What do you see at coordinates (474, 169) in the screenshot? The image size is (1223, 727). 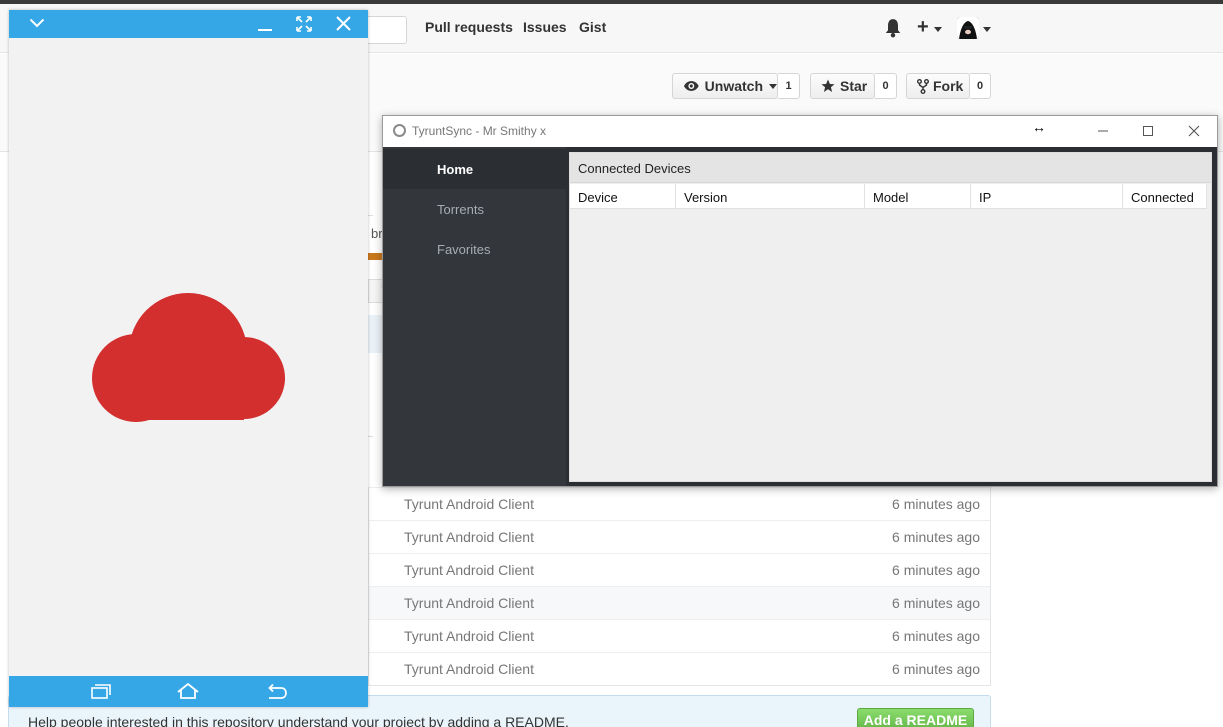 I see `sidebar-item-home: Home` at bounding box center [474, 169].